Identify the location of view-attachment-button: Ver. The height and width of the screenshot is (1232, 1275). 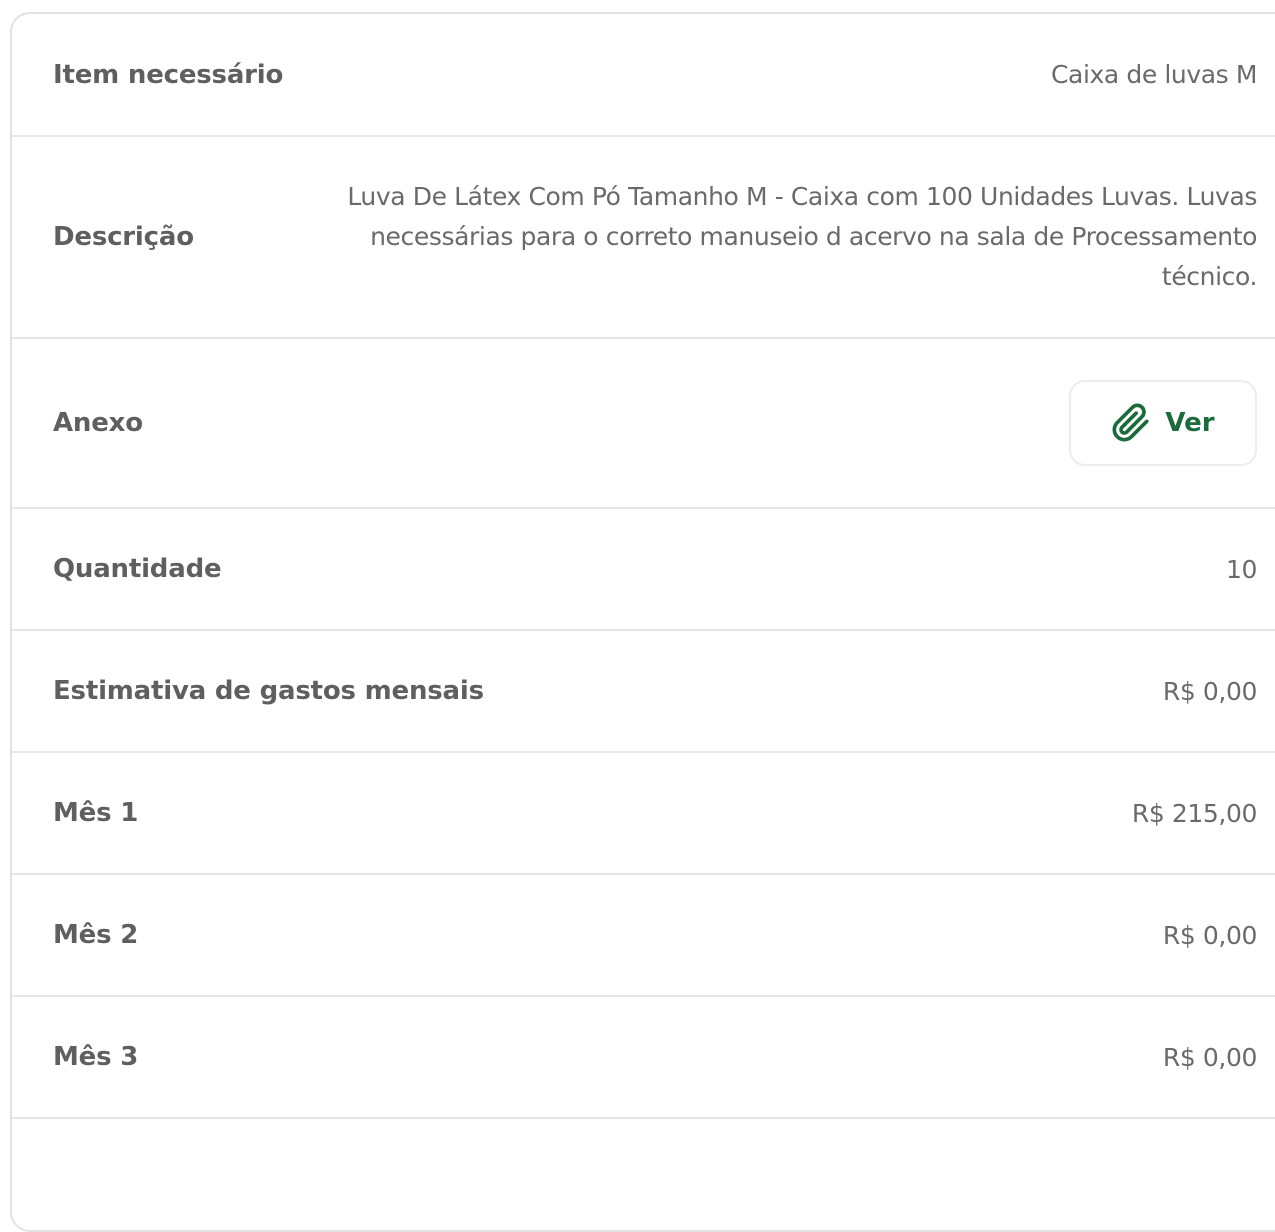
(1163, 423).